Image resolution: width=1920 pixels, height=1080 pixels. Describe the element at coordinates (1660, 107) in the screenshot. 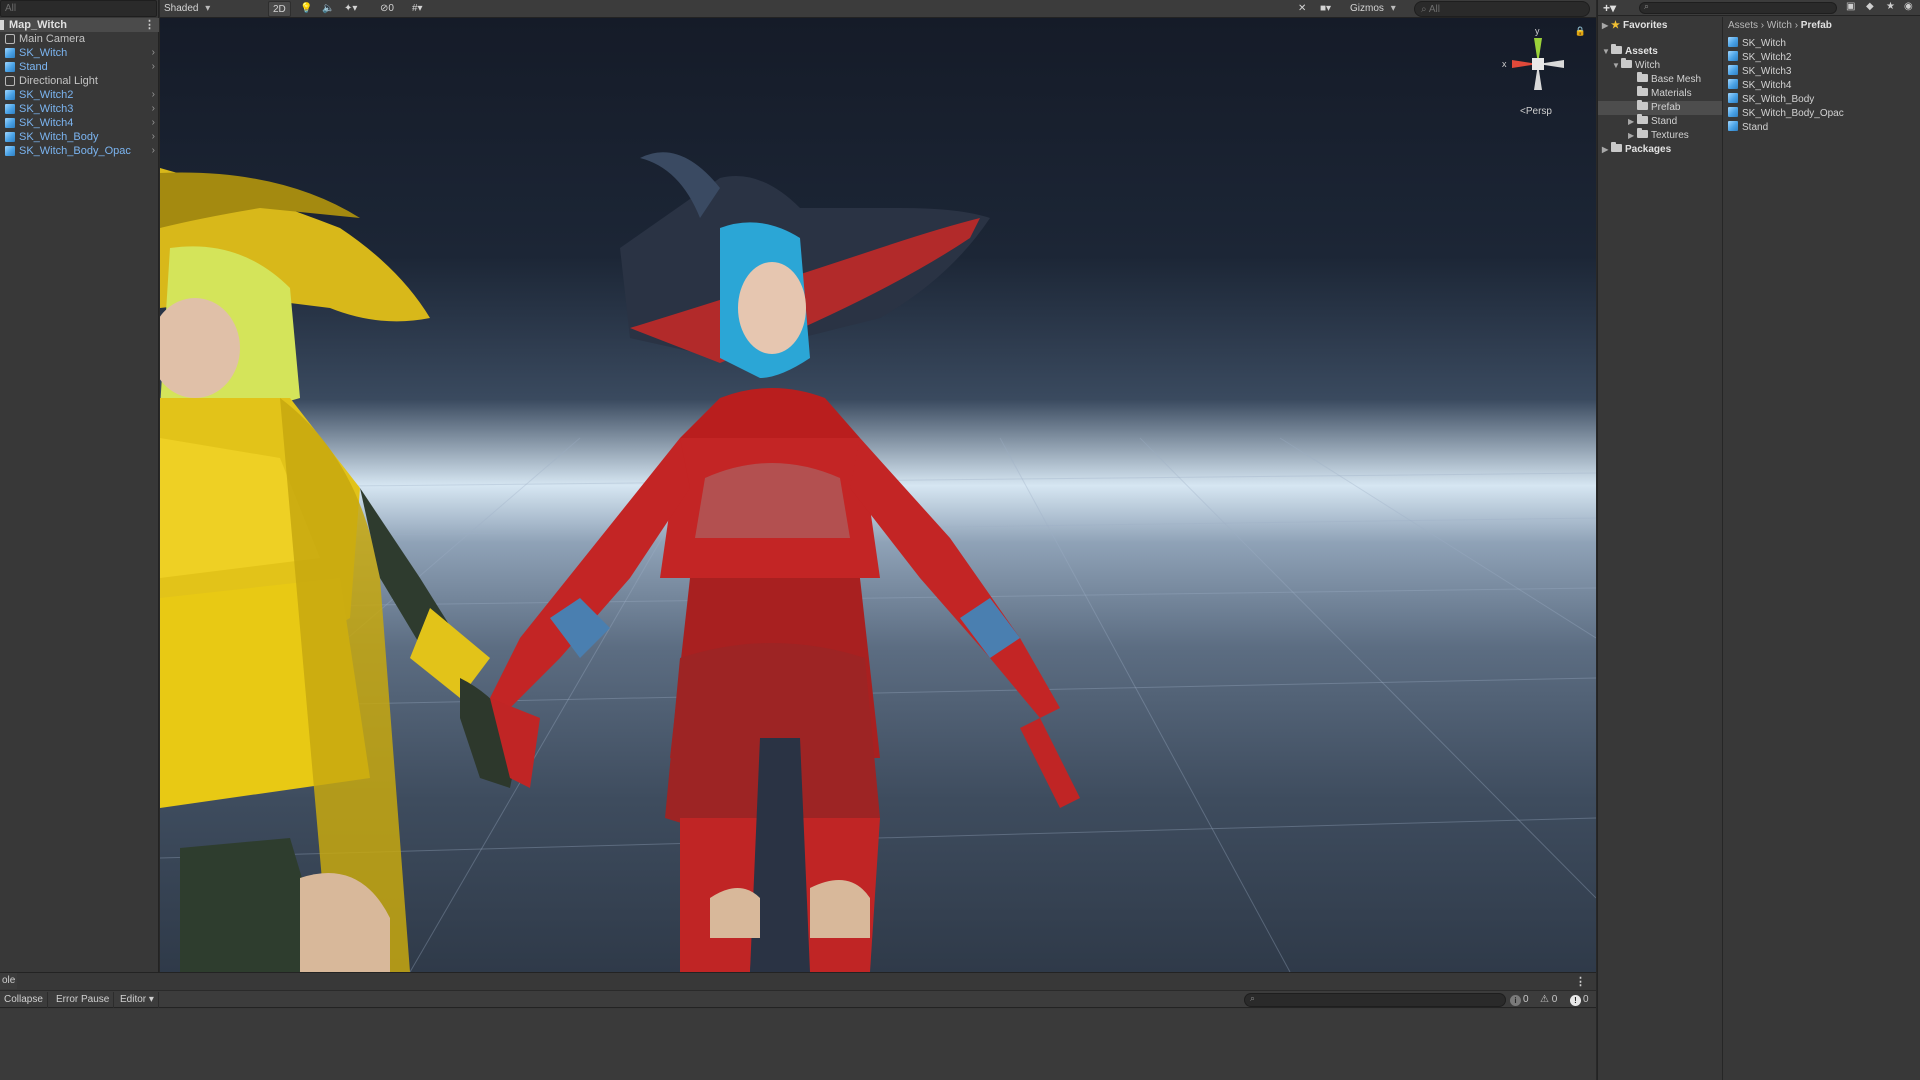

I see `tree-item-prefab: Prefab` at that location.